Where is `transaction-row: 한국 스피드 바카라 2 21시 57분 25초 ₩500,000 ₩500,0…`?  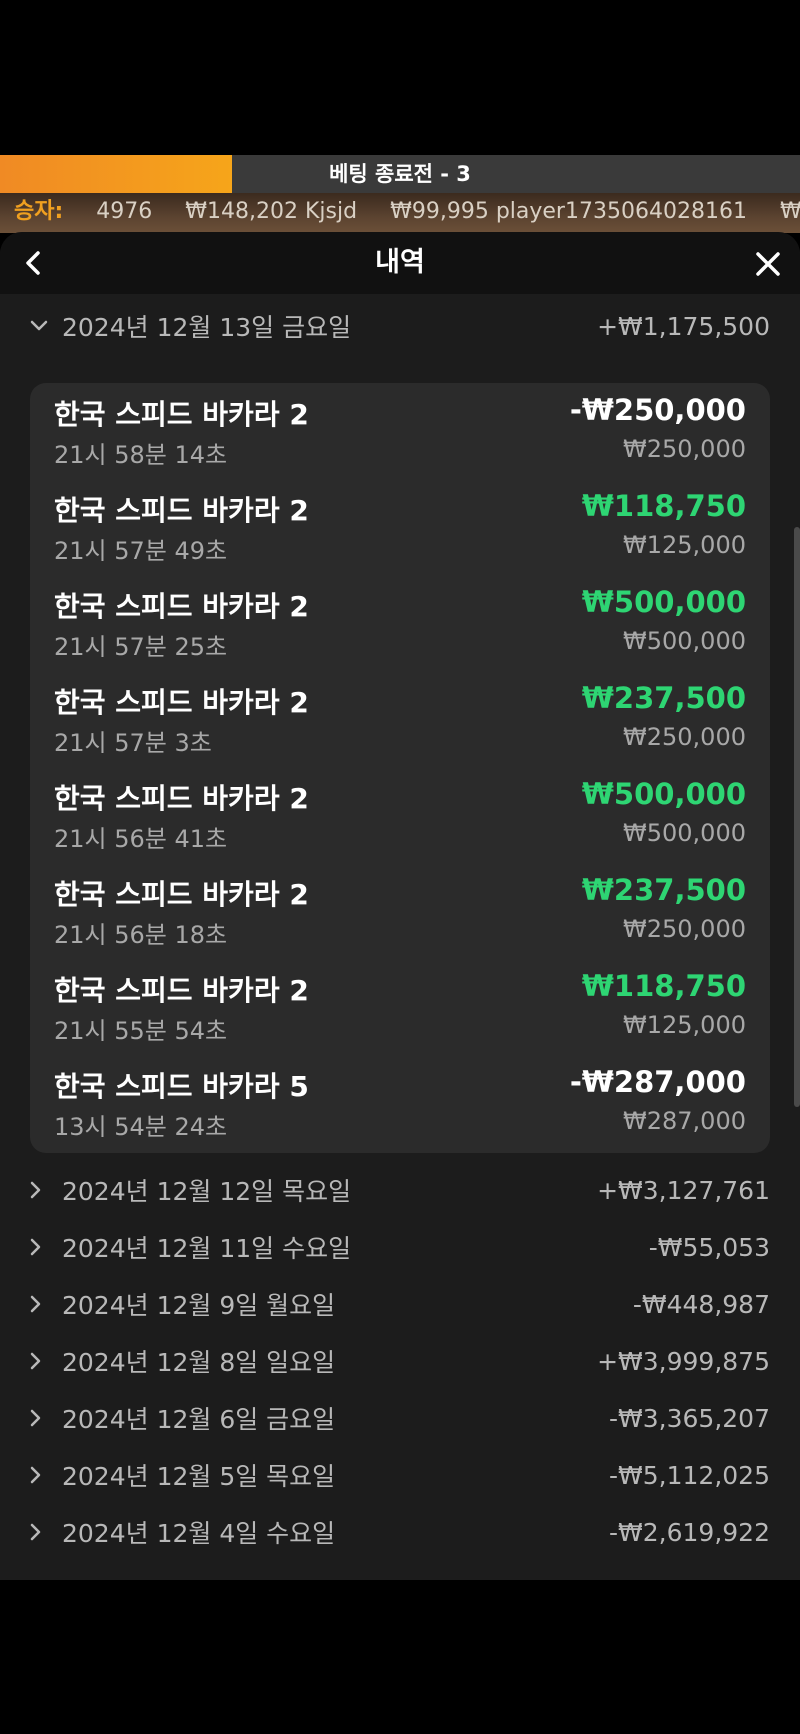 transaction-row: 한국 스피드 바카라 2 21시 57분 25초 ₩500,000 ₩500,0… is located at coordinates (400, 627).